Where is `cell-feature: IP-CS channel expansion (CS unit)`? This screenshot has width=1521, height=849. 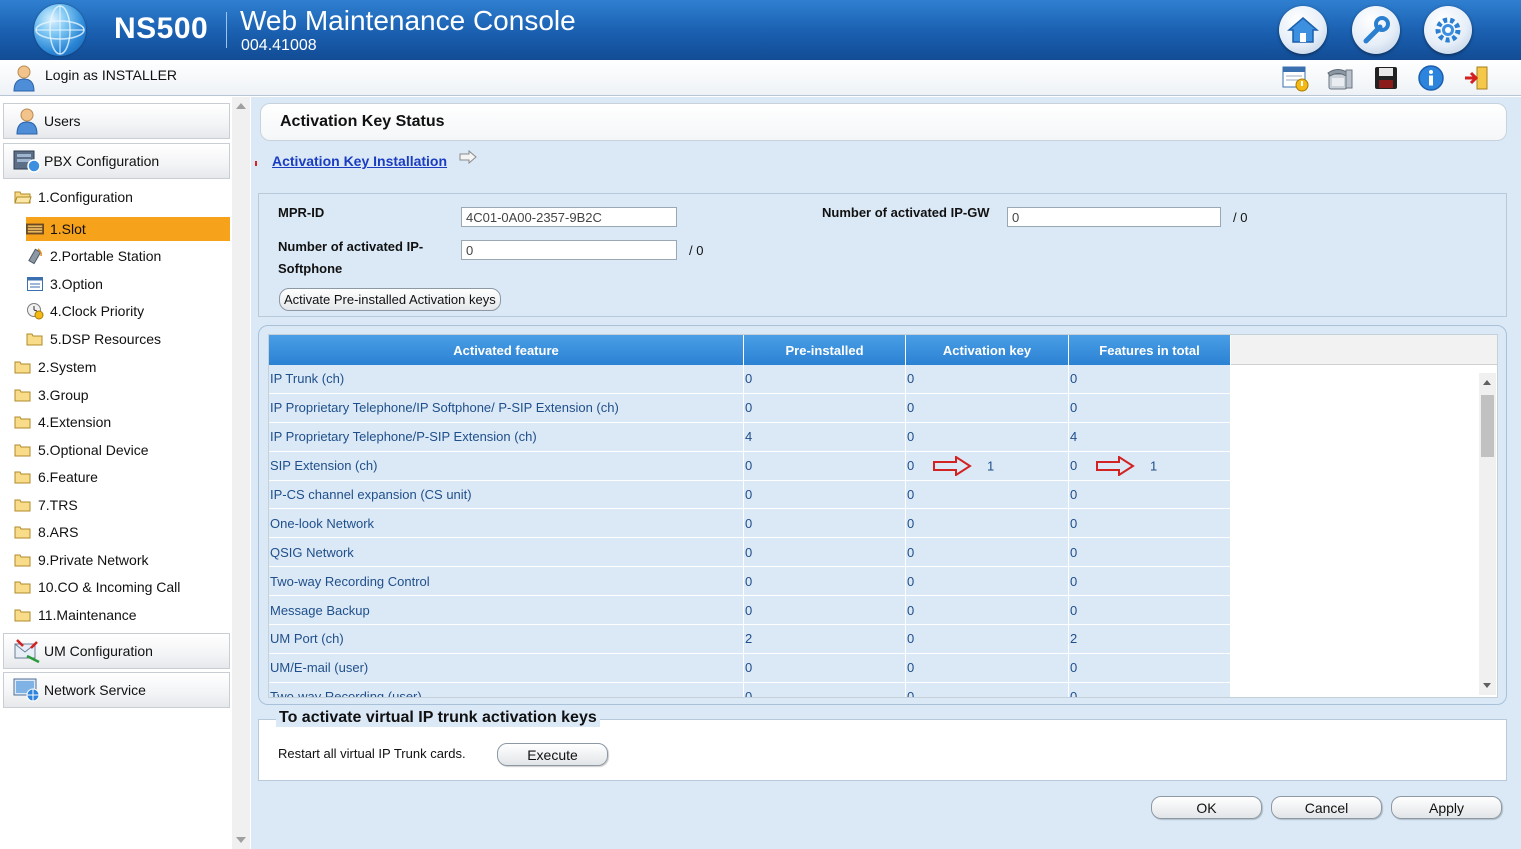 cell-feature: IP-CS channel expansion (CS unit) is located at coordinates (506, 494).